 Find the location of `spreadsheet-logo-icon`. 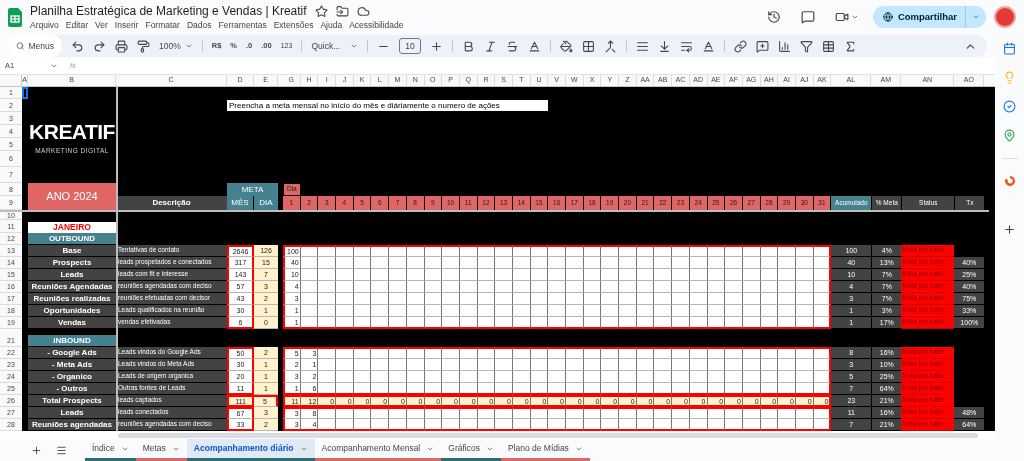

spreadsheet-logo-icon is located at coordinates (15, 17).